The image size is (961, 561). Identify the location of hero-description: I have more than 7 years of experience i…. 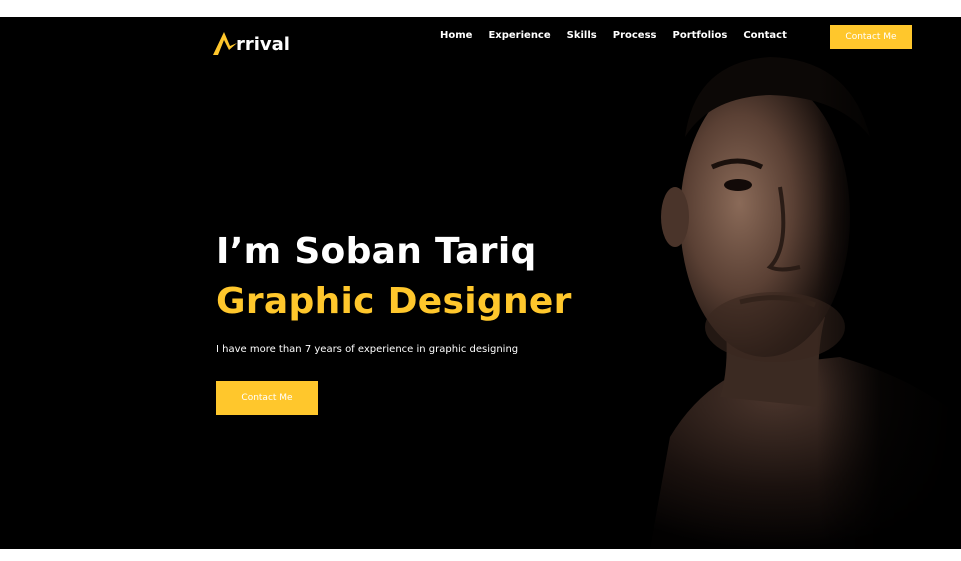
(367, 349).